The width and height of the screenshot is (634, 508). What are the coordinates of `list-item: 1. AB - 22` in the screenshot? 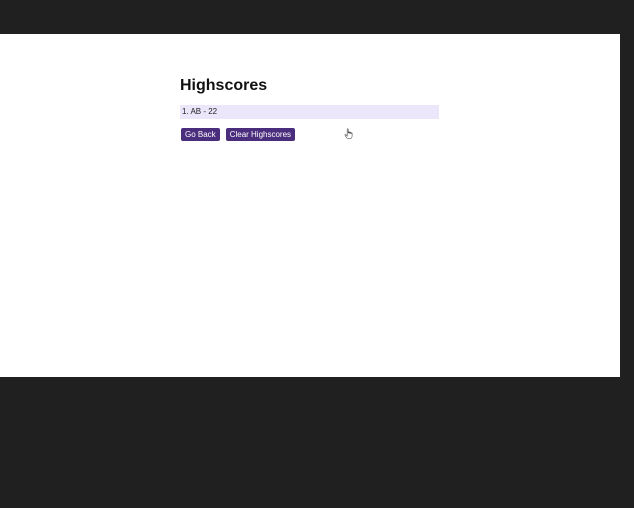 It's located at (309, 112).